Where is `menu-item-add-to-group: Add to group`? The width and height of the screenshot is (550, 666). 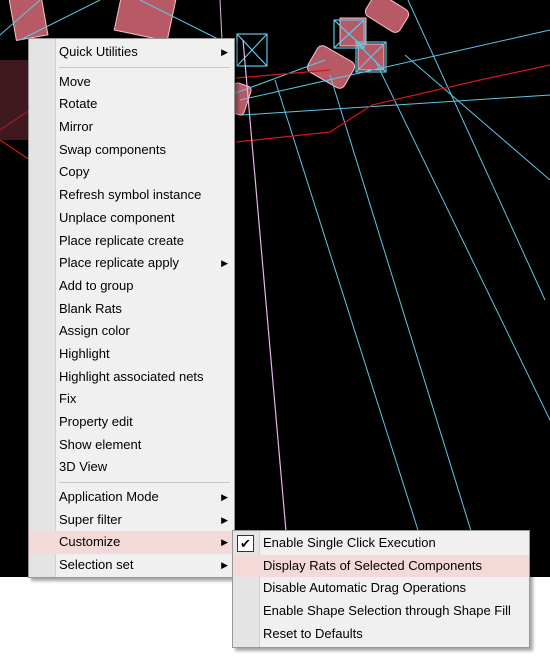 menu-item-add-to-group: Add to group is located at coordinates (131, 286).